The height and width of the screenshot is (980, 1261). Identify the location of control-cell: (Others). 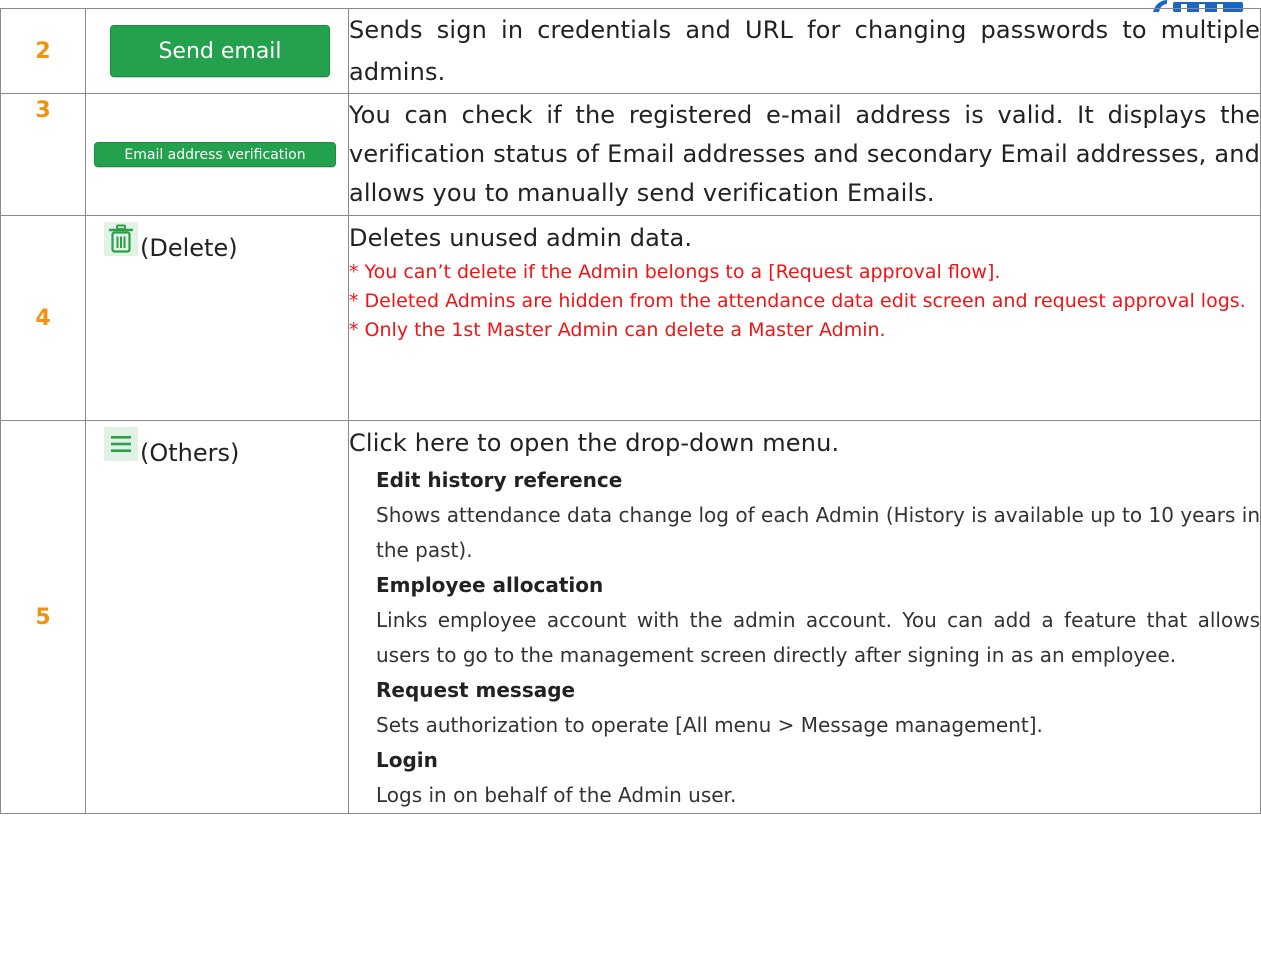
(217, 617).